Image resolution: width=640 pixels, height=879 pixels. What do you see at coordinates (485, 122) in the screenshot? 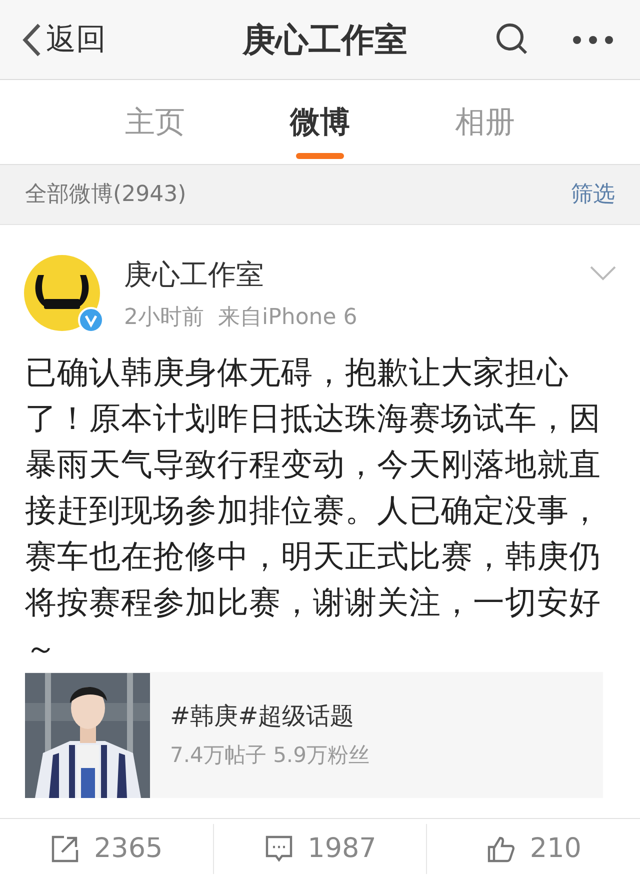
I see `tab: 相册` at bounding box center [485, 122].